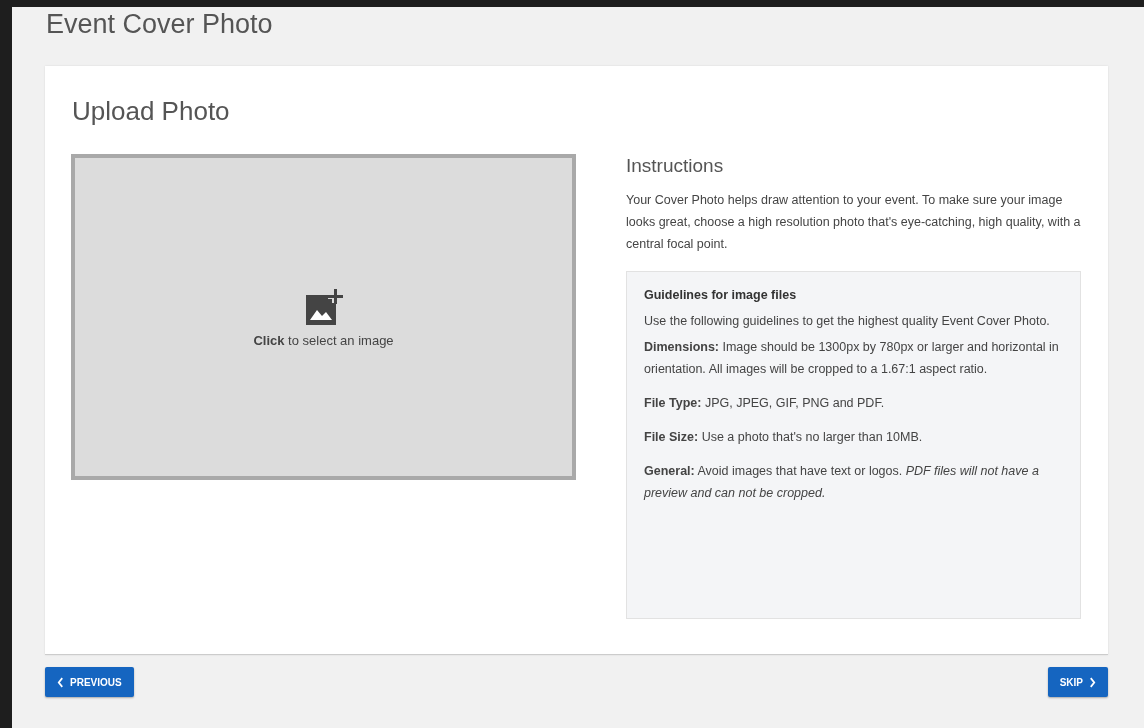 Image resolution: width=1144 pixels, height=728 pixels. I want to click on card-title: Upload Photo, so click(151, 111).